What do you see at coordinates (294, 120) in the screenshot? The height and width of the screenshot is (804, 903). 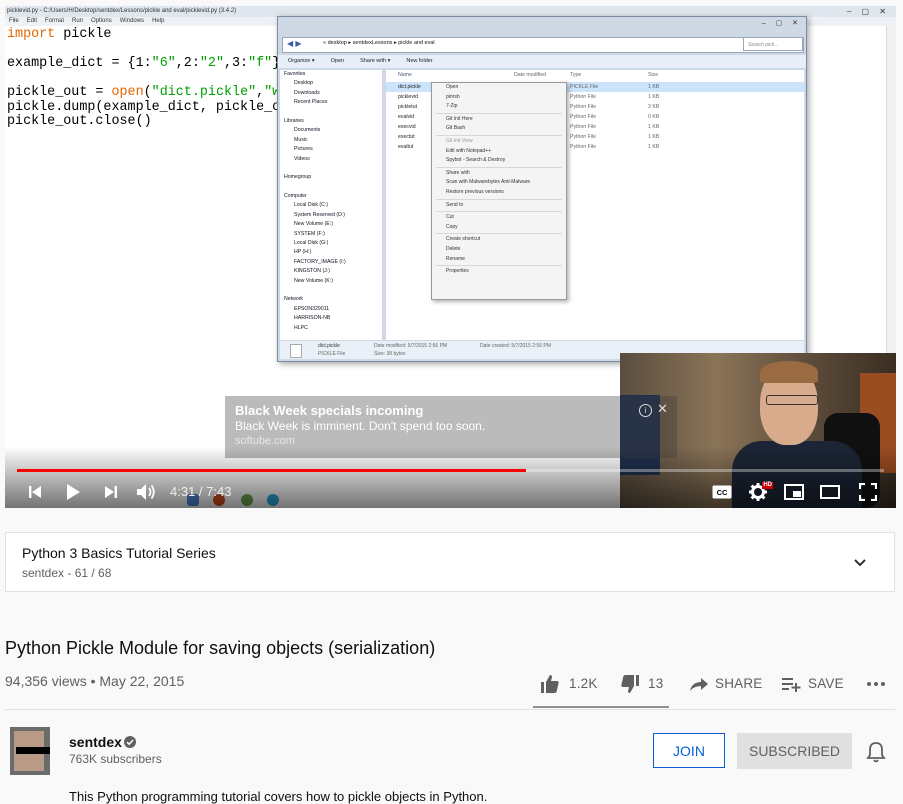 I see `explorer-nav-item: Libraries` at bounding box center [294, 120].